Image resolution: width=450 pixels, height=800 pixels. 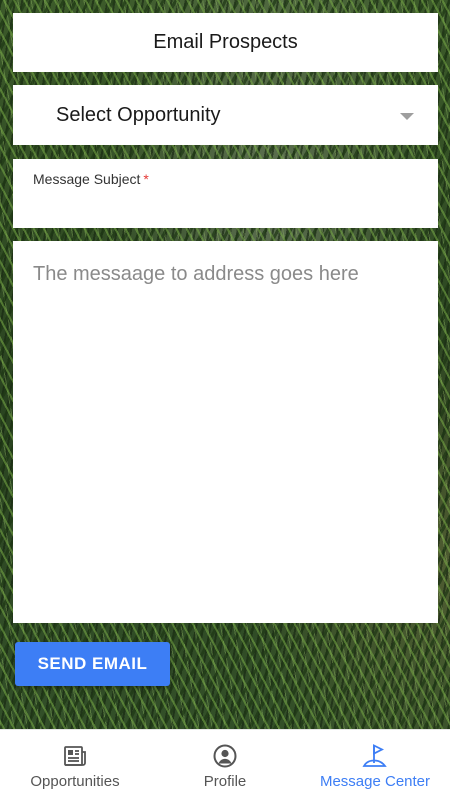 What do you see at coordinates (225, 756) in the screenshot?
I see `user-circle-icon` at bounding box center [225, 756].